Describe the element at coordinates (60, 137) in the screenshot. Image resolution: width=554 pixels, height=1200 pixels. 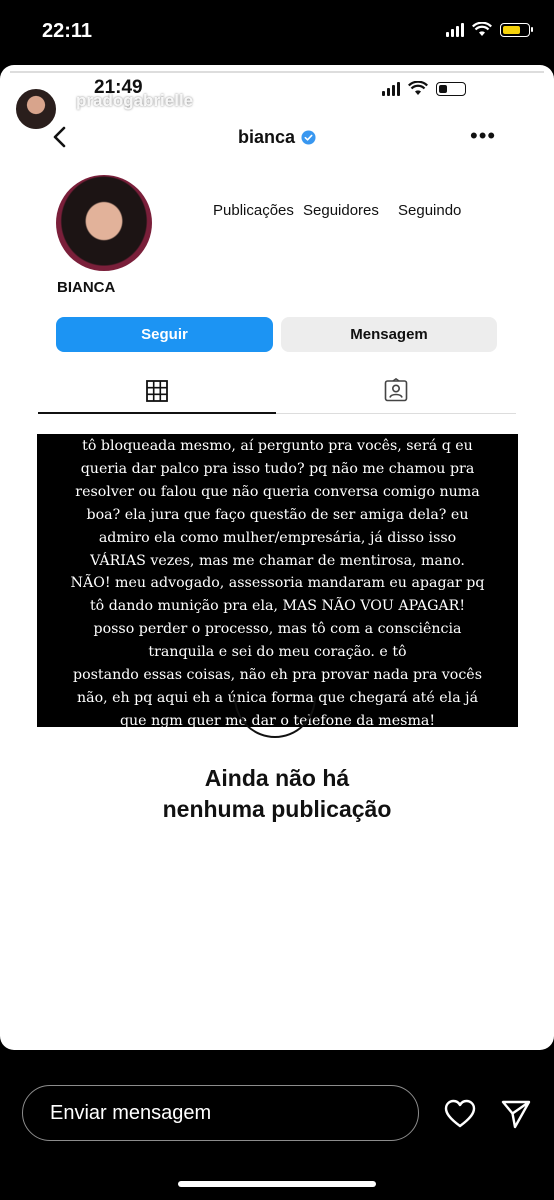
I see `back-chevron-icon` at that location.